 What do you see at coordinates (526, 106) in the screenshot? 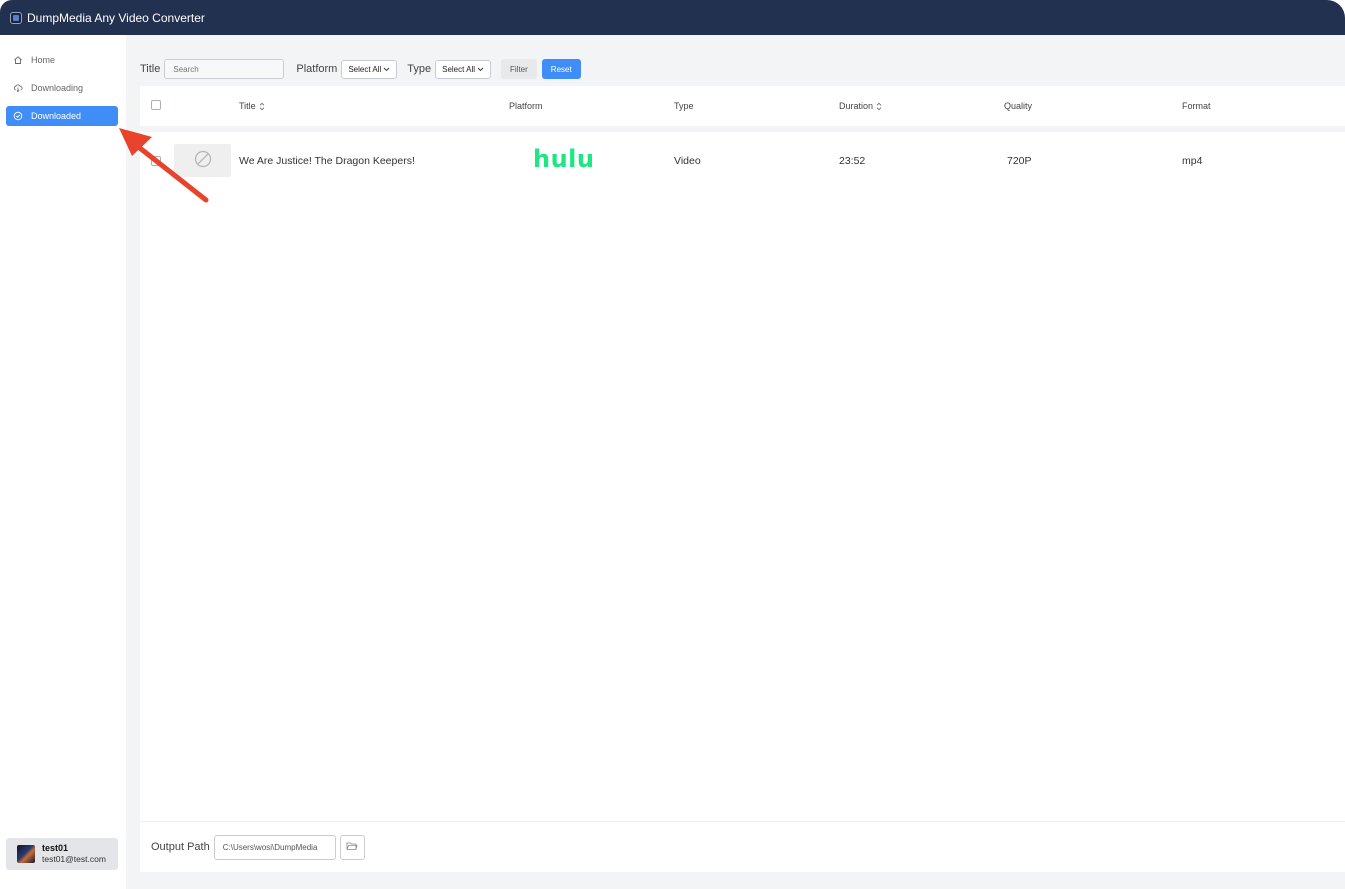
I see `column-header-platform: Platform` at bounding box center [526, 106].